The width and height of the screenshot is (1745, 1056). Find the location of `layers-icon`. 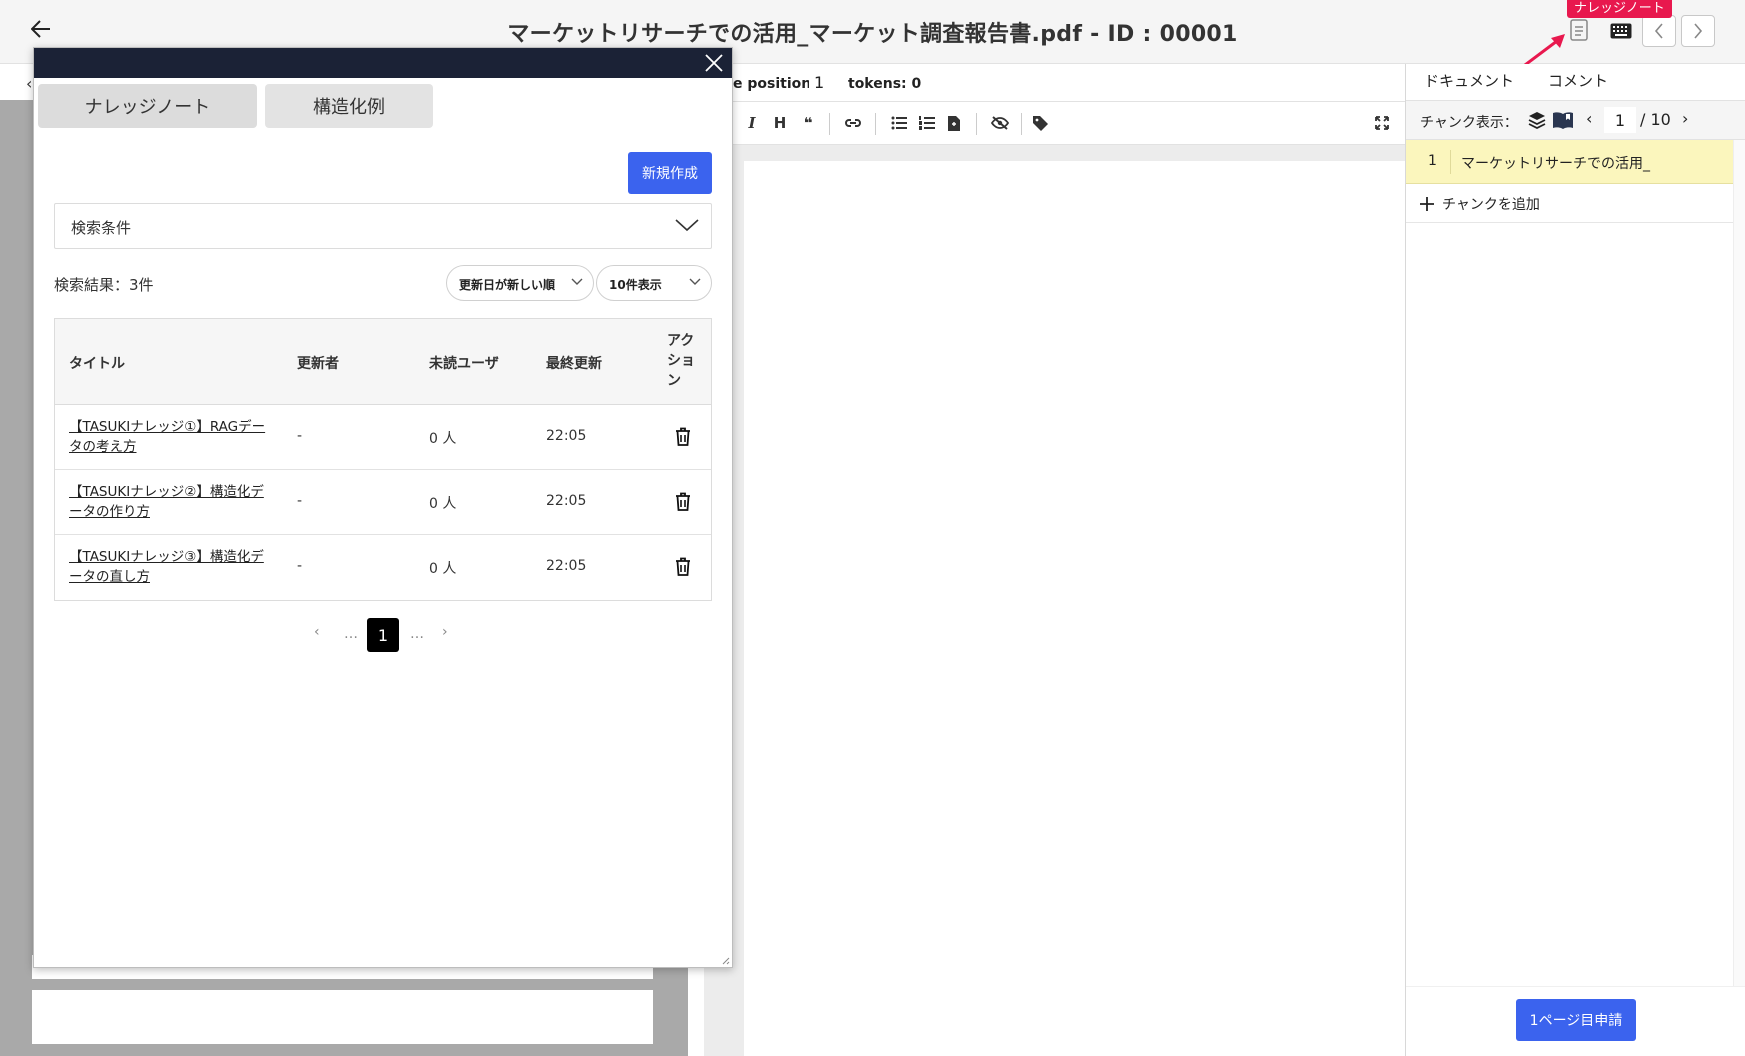

layers-icon is located at coordinates (1537, 120).